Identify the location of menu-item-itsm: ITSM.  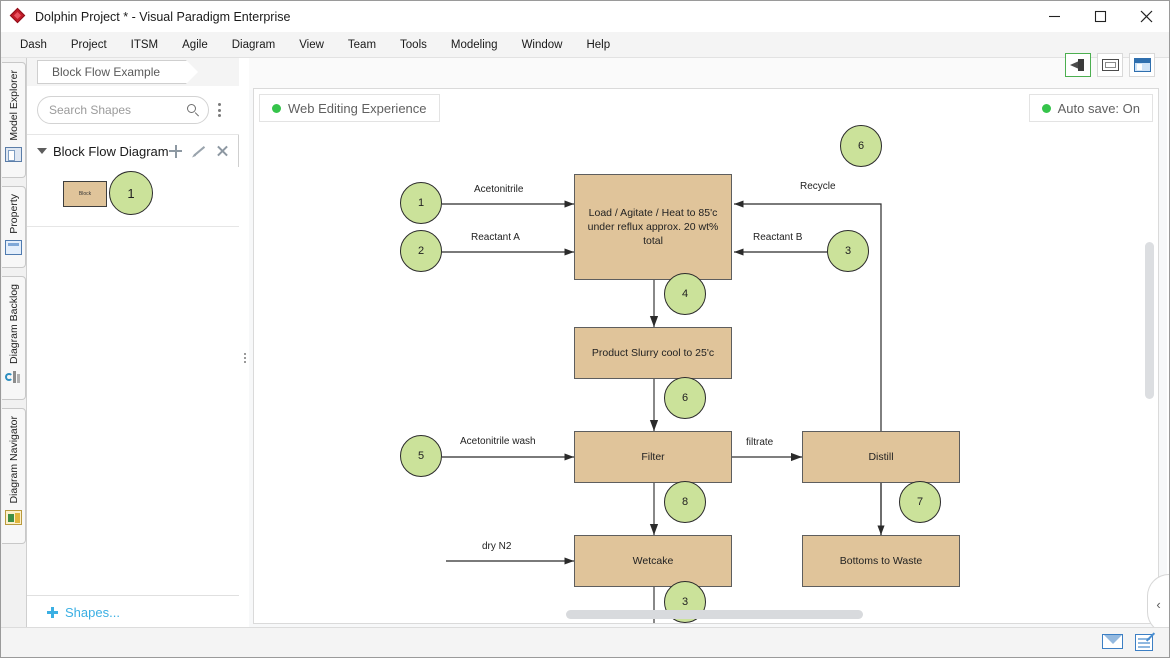
(144, 45).